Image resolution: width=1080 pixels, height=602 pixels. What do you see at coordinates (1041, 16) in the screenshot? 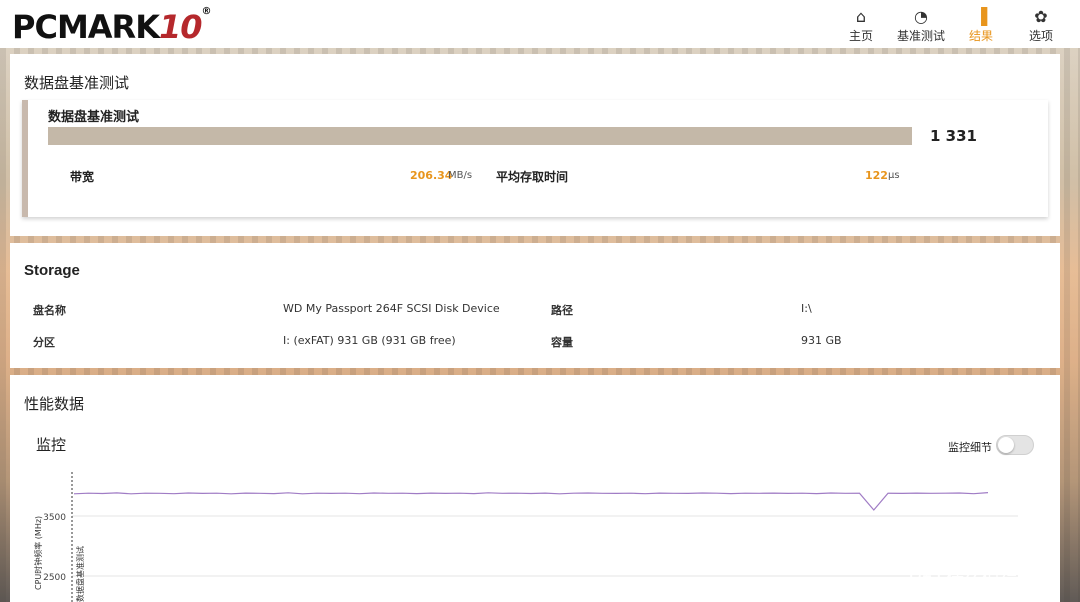
I see `gear-icon: ✿` at bounding box center [1041, 16].